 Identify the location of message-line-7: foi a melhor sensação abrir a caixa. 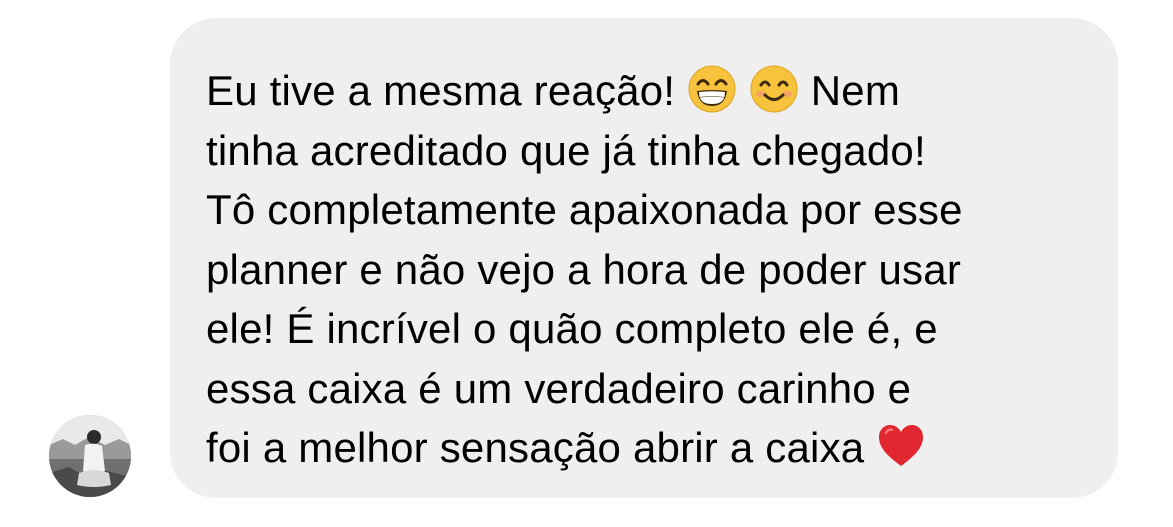
(644, 448).